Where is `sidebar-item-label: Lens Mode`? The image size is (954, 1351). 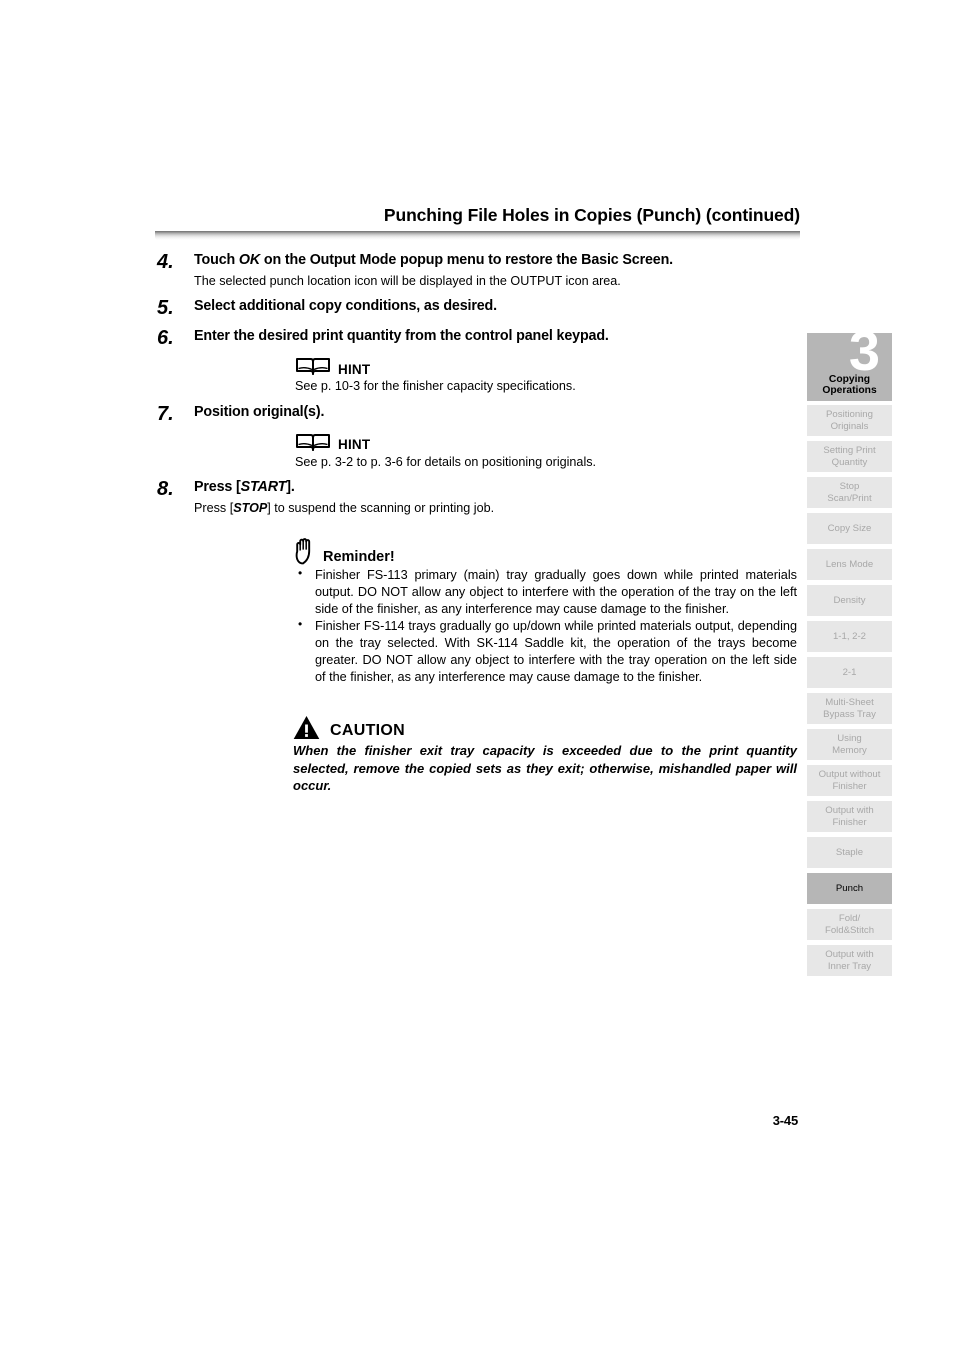 sidebar-item-label: Lens Mode is located at coordinates (849, 564).